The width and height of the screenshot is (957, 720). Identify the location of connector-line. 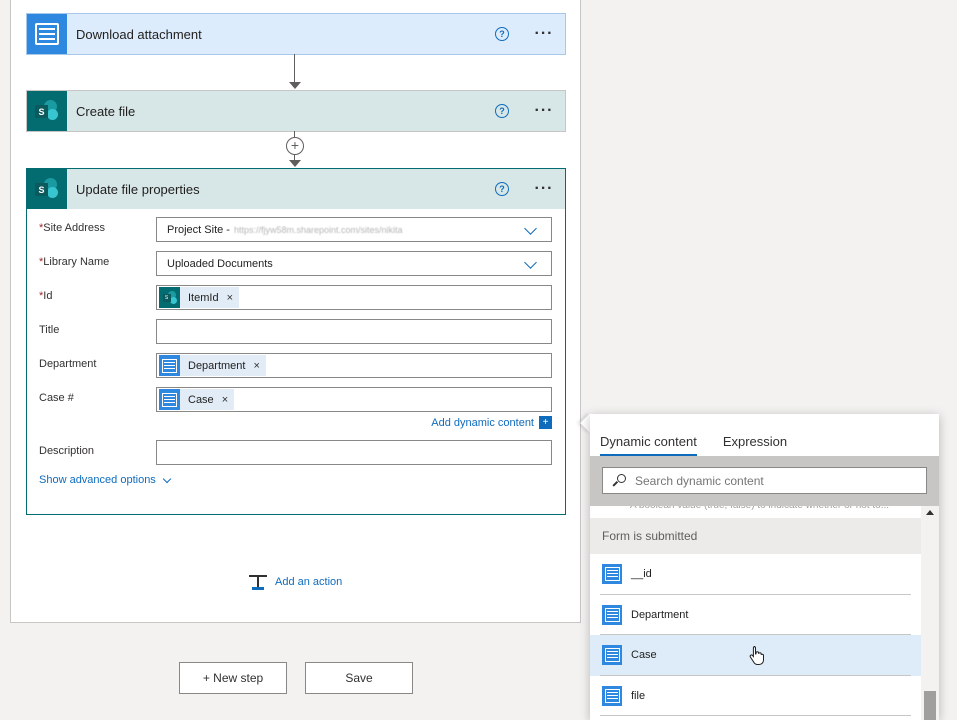
(294, 69).